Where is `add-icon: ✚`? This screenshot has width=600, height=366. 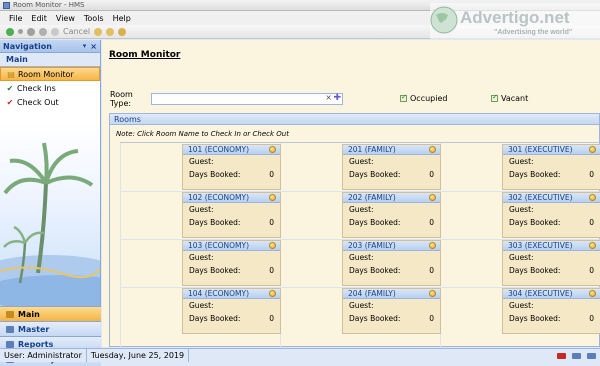 add-icon: ✚ is located at coordinates (337, 98).